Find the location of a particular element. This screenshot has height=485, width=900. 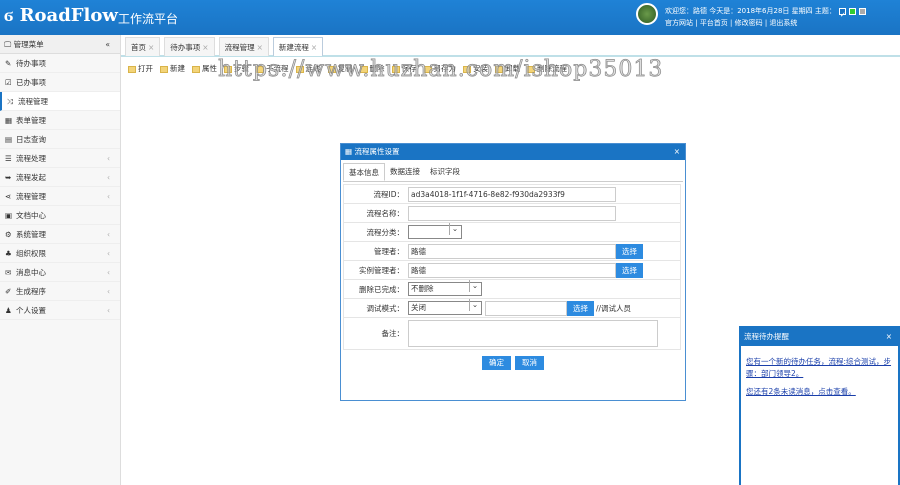

instance-manager-label: 实例管理者： is located at coordinates (381, 270).